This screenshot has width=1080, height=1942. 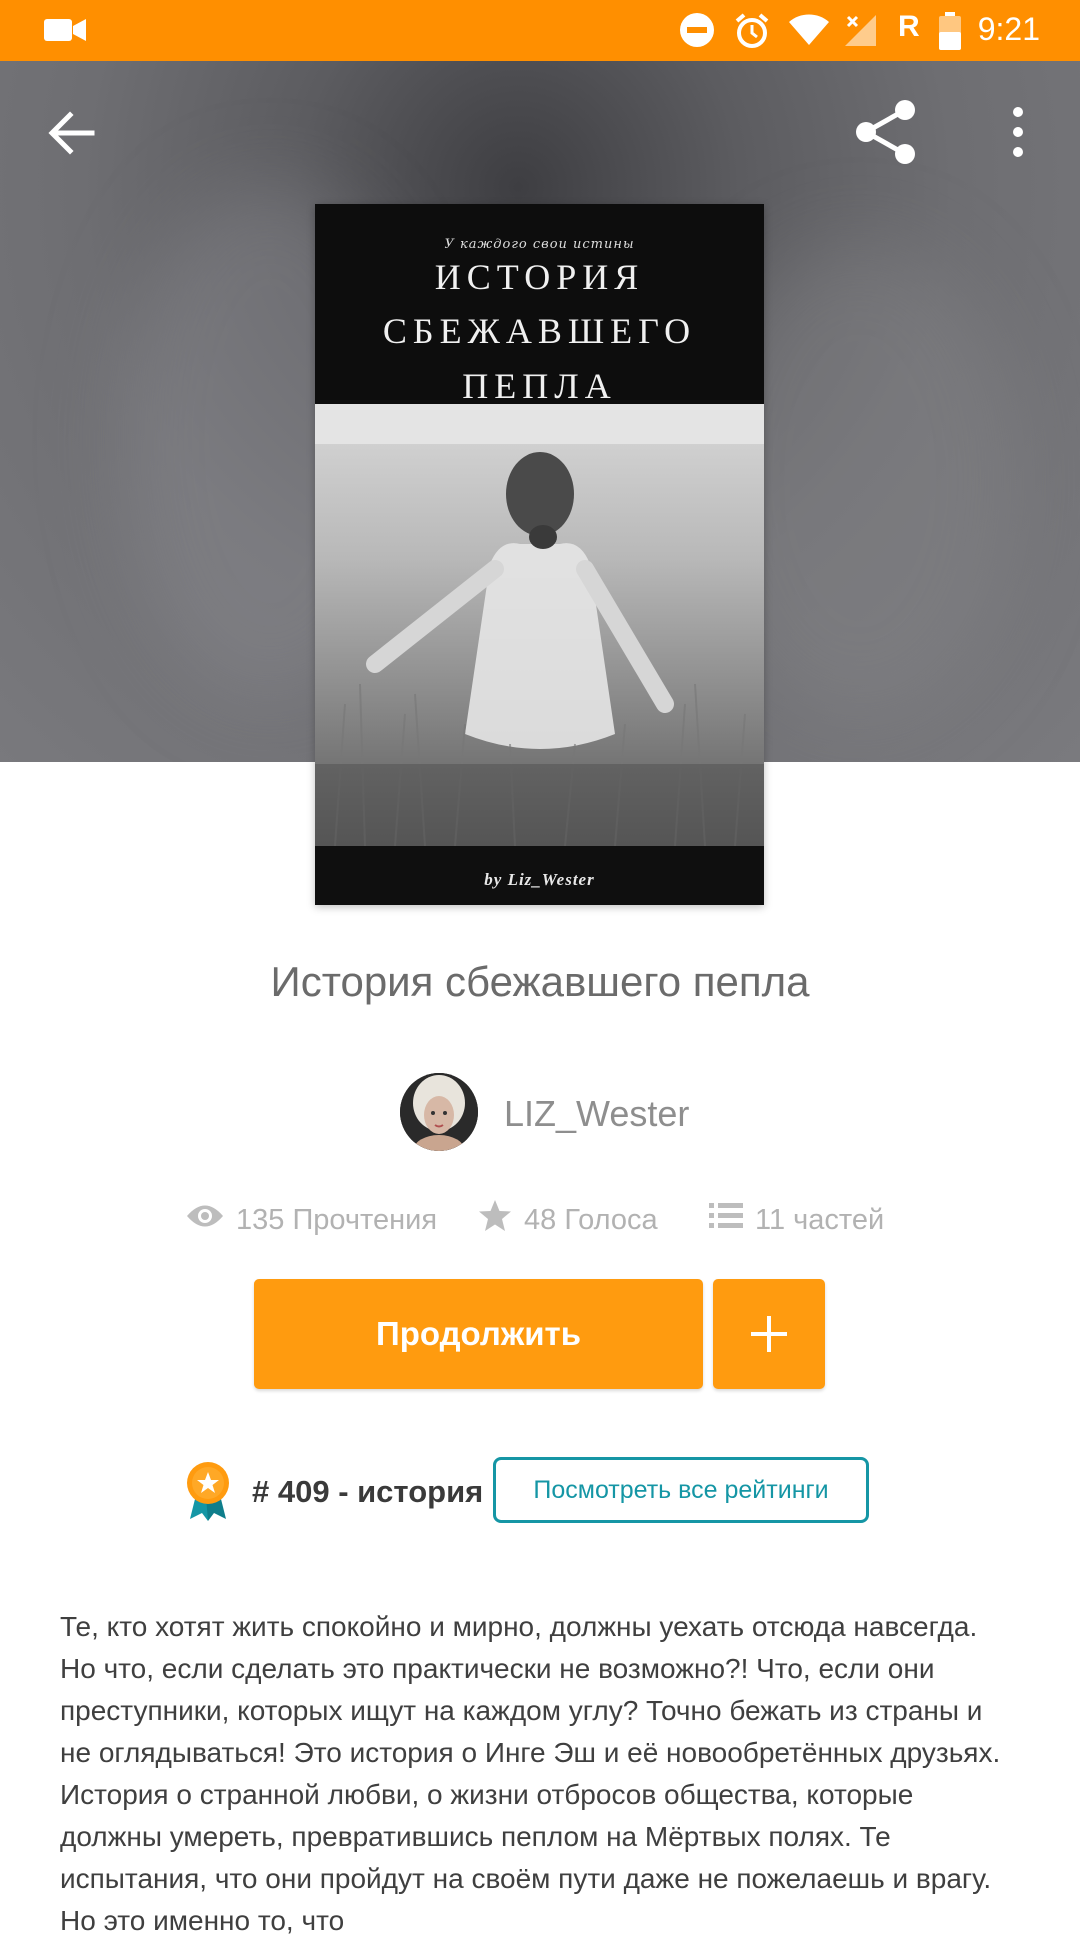 What do you see at coordinates (752, 33) in the screenshot?
I see `alarm-icon` at bounding box center [752, 33].